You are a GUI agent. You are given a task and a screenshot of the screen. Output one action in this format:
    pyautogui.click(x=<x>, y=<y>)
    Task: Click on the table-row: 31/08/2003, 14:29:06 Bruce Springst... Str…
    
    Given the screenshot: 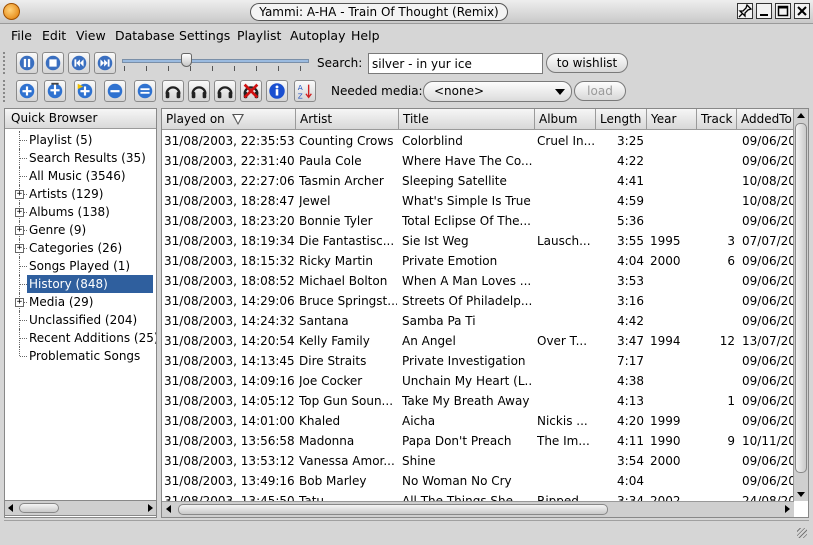 What is the action you would take?
    pyautogui.click(x=478, y=301)
    